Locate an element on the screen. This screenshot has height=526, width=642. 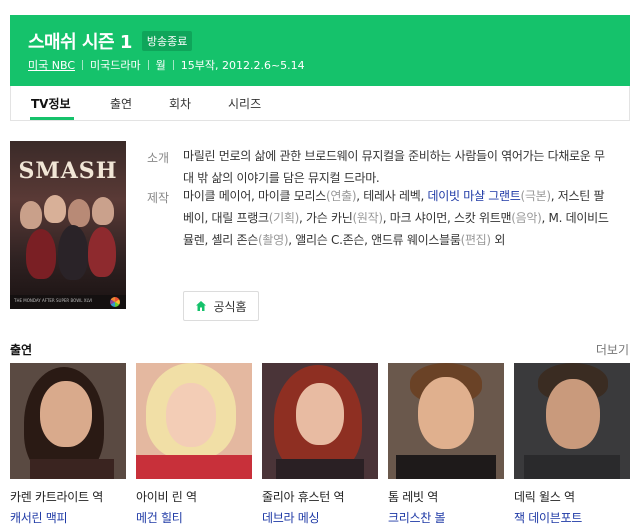
cast-role: 카렌 카트라이트 역 is located at coordinates (56, 497).